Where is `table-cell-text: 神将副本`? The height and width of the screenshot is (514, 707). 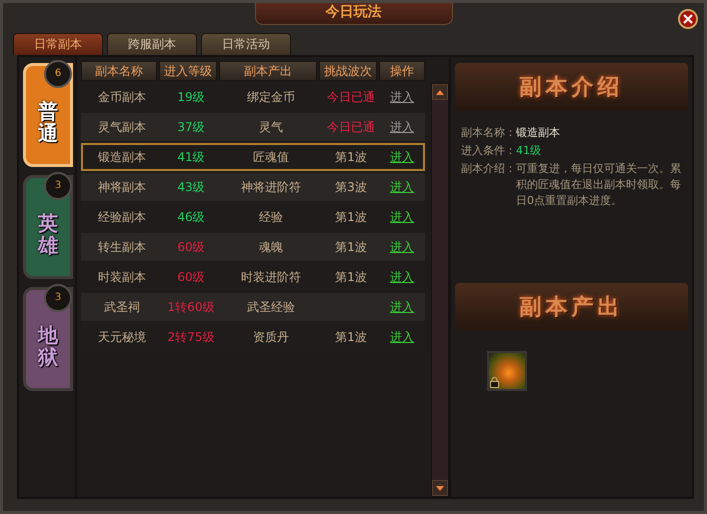
table-cell-text: 神将副本 is located at coordinates (122, 187).